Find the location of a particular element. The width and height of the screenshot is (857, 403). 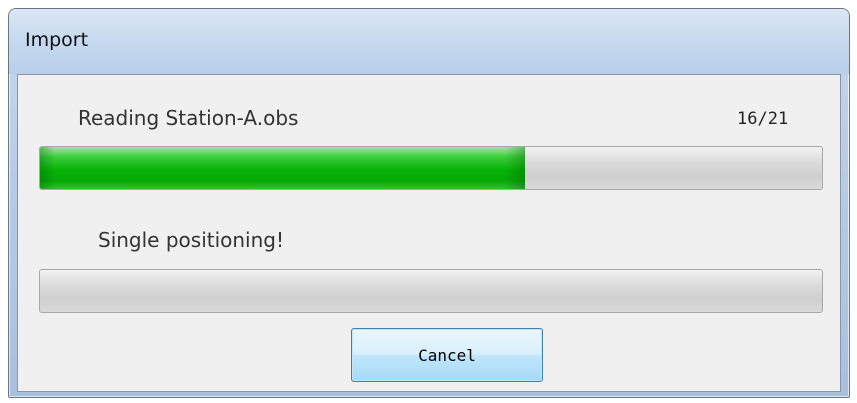

positioning-status-label: Single positioning! is located at coordinates (191, 240).